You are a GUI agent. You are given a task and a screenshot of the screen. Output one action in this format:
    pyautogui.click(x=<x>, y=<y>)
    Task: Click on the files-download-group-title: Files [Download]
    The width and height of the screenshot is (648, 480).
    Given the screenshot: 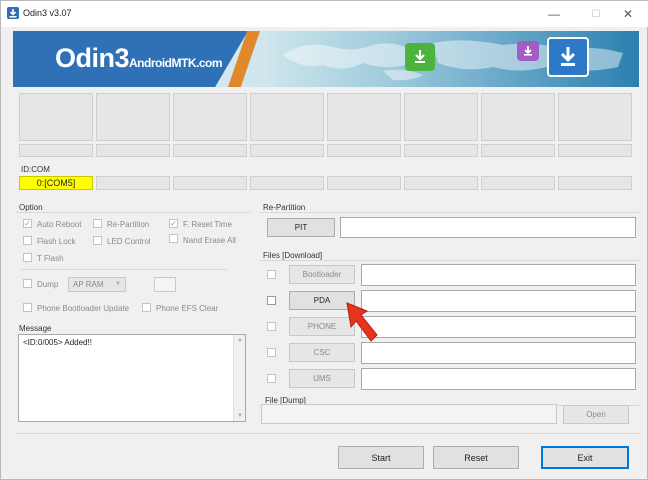 What is the action you would take?
    pyautogui.click(x=293, y=255)
    